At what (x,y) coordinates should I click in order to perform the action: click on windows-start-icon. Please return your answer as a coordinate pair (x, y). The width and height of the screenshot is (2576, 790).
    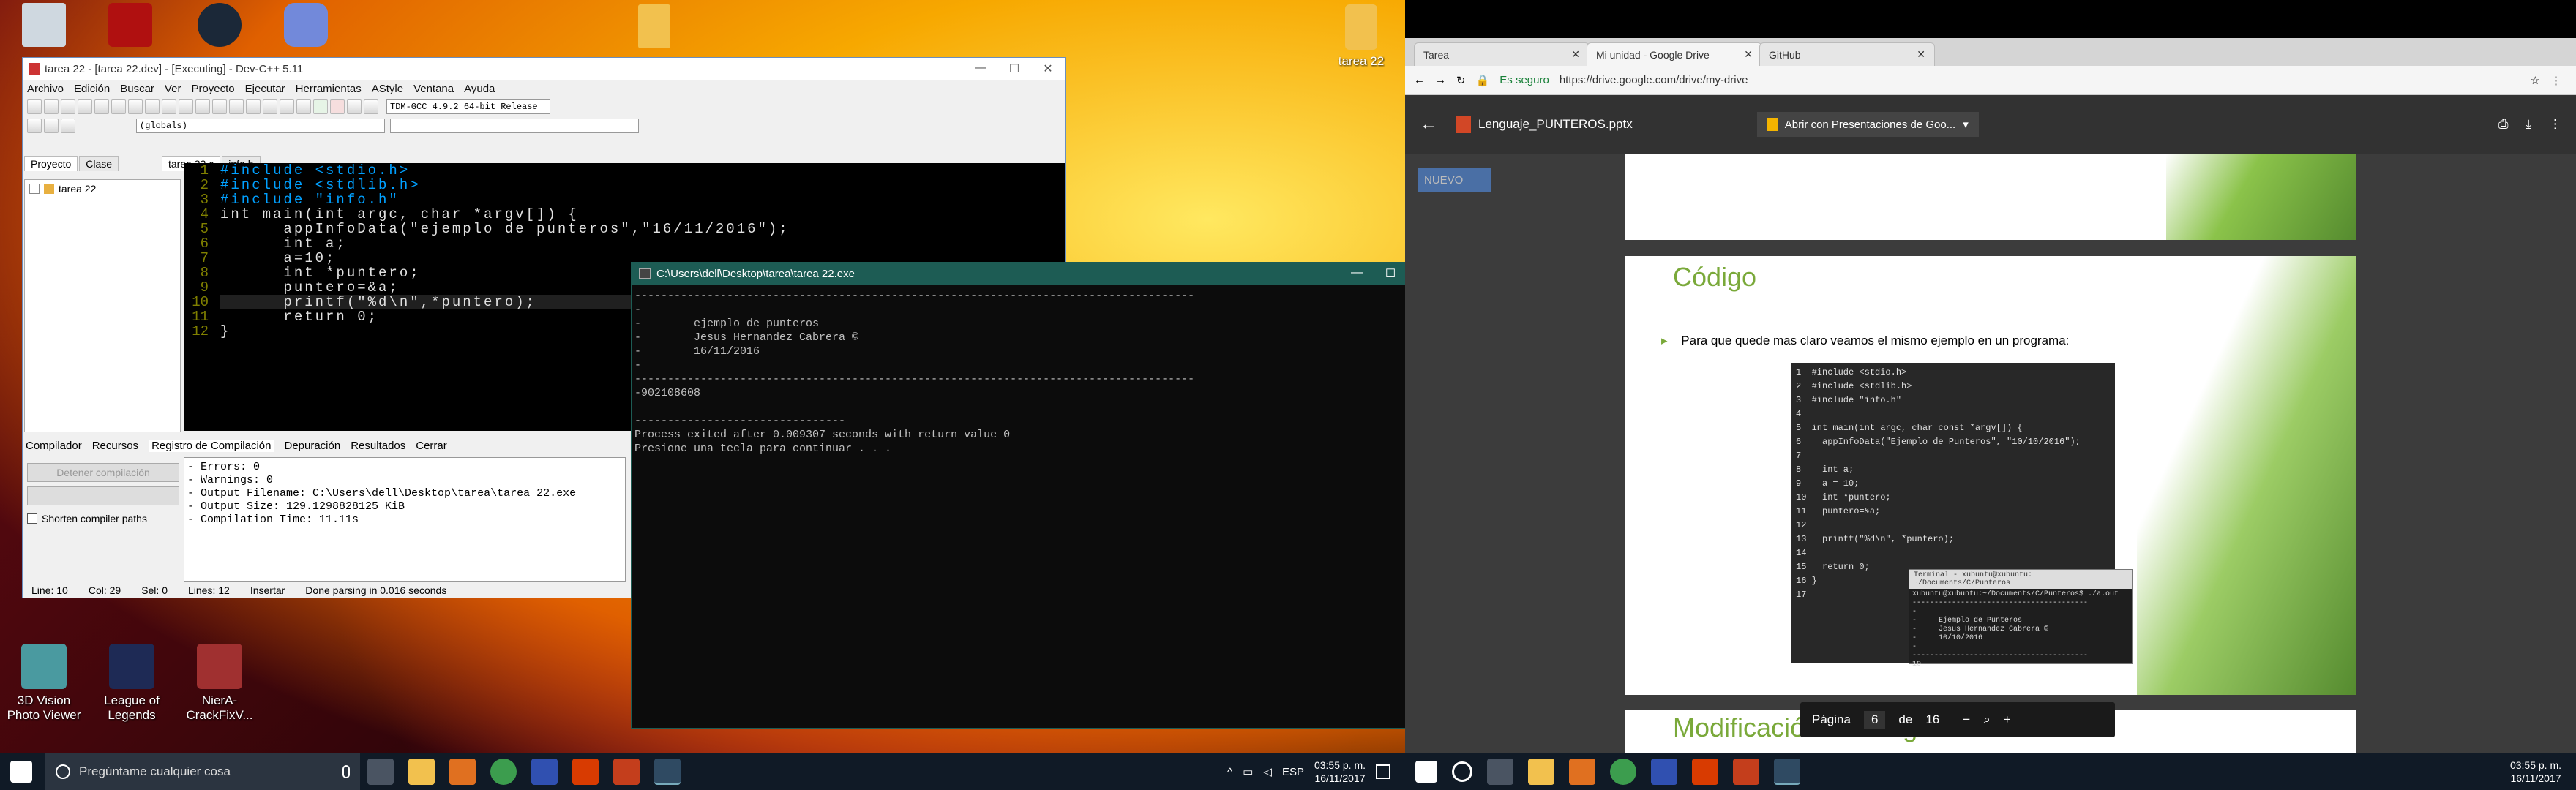
    Looking at the image, I should click on (21, 772).